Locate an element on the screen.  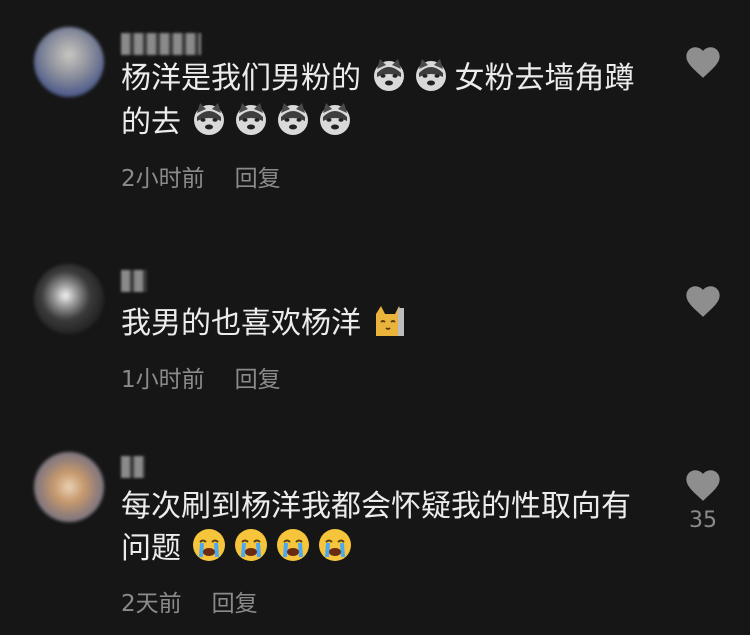
comment-text-line-2: 问题 is located at coordinates (151, 548).